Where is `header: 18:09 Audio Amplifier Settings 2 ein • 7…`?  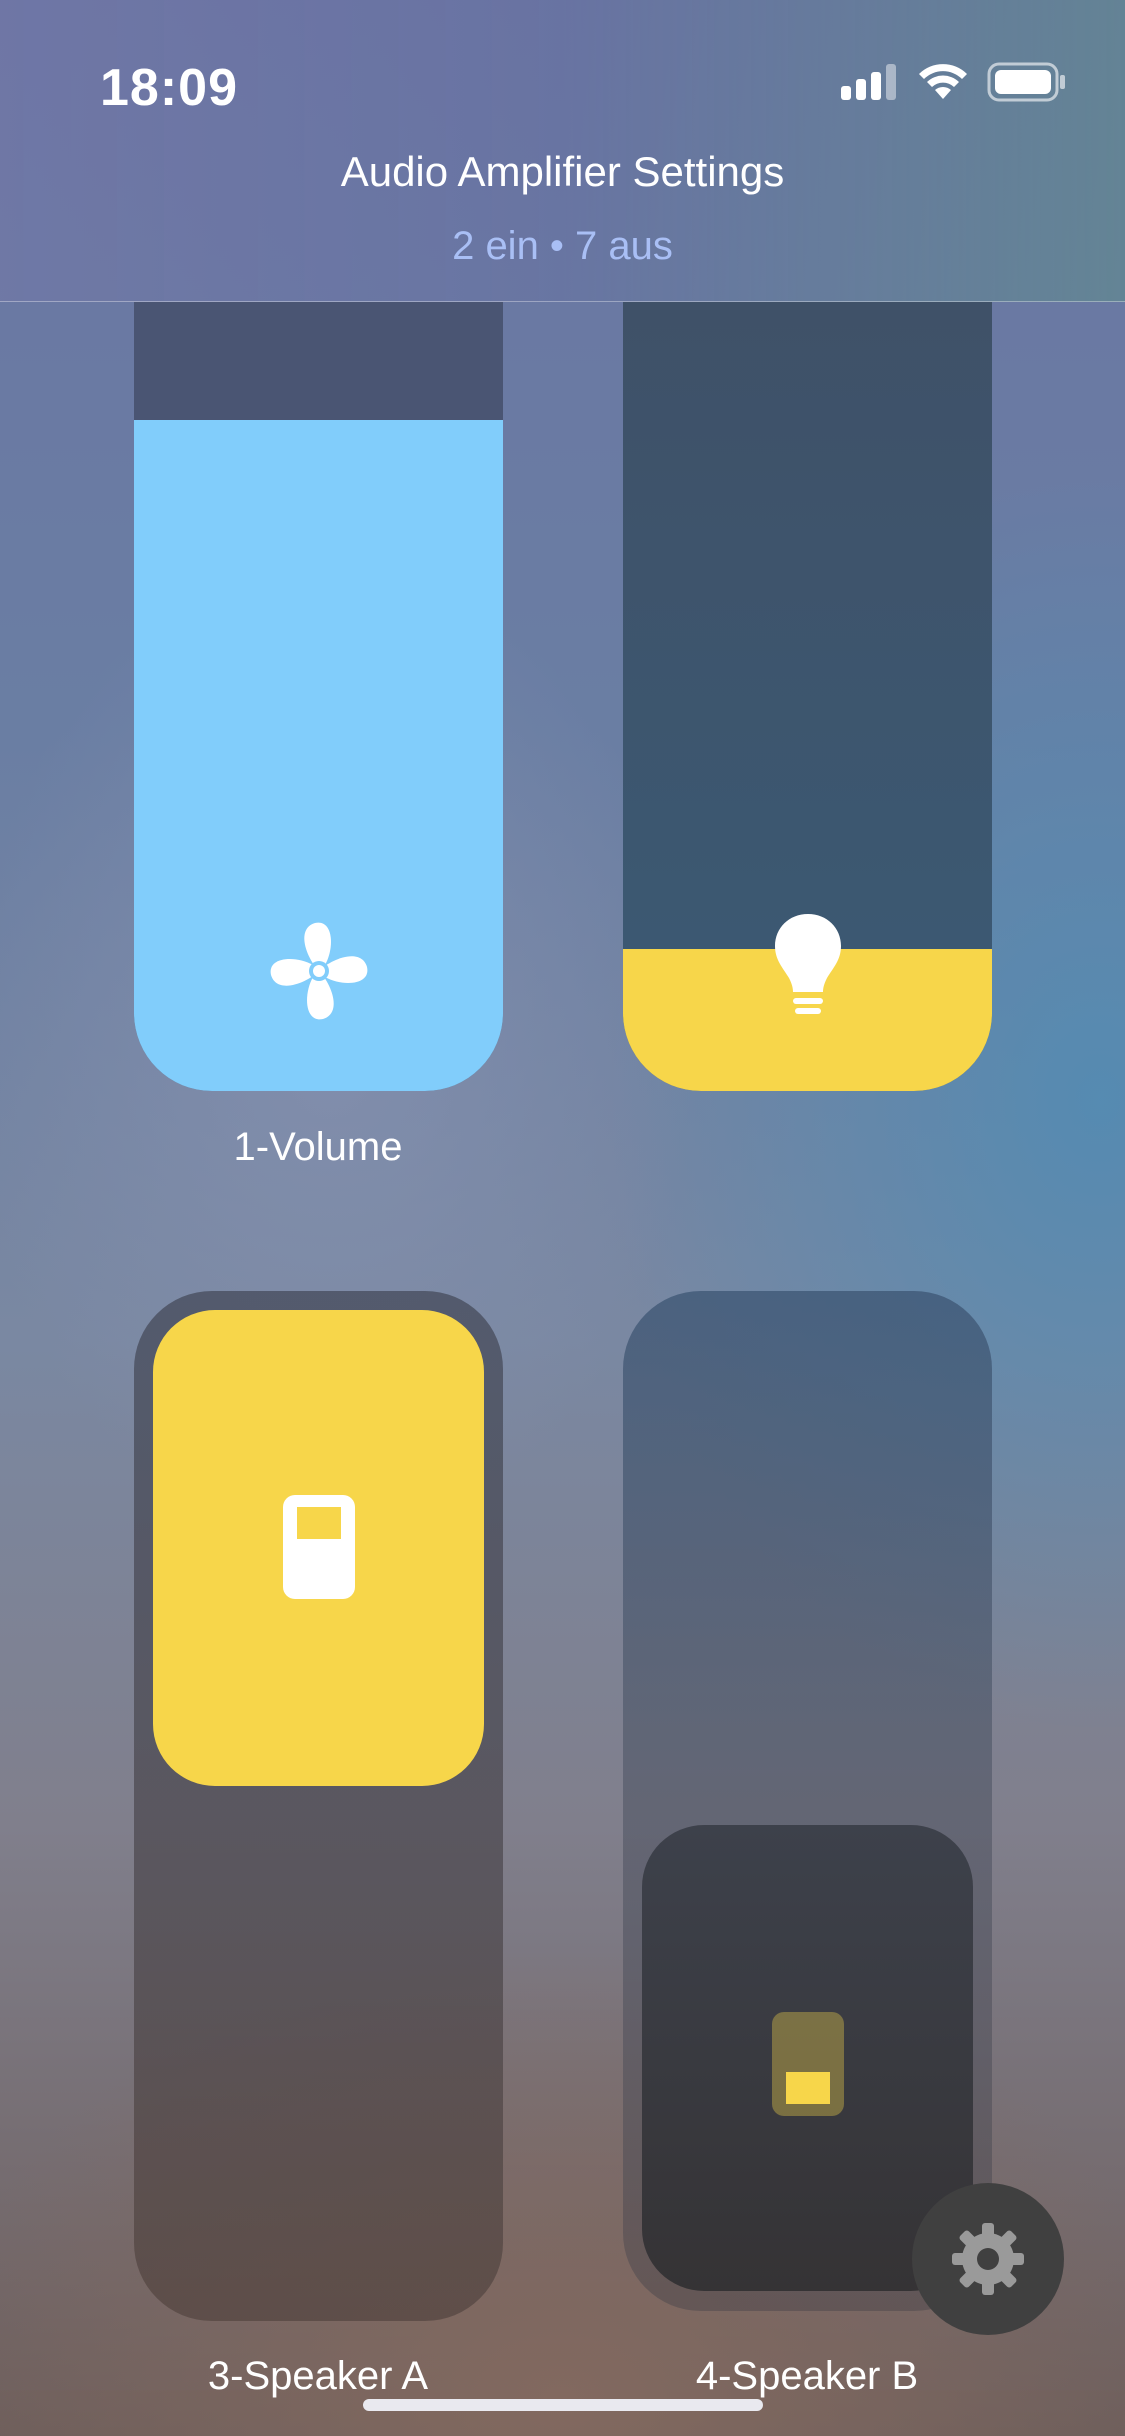 header: 18:09 Audio Amplifier Settings 2 ein • 7… is located at coordinates (562, 151).